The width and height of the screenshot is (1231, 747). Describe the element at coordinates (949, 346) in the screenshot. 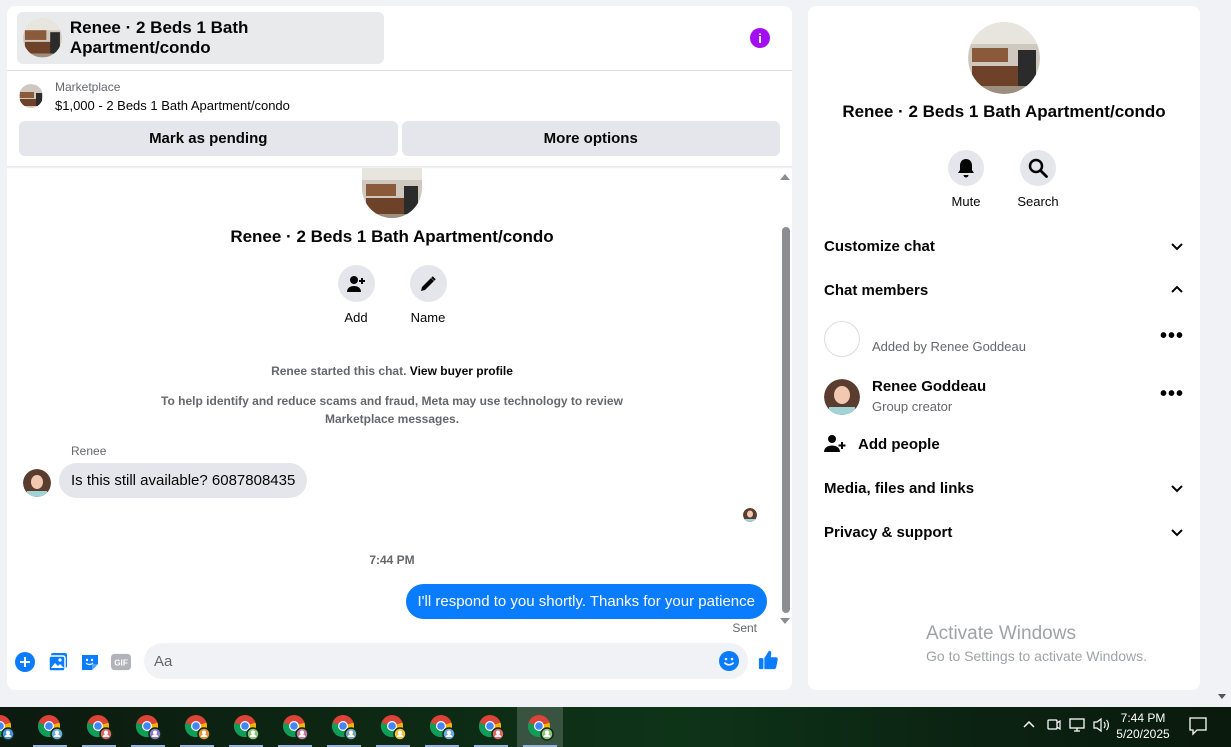

I see `member-subtitle: Added by Renee Goddeau` at that location.